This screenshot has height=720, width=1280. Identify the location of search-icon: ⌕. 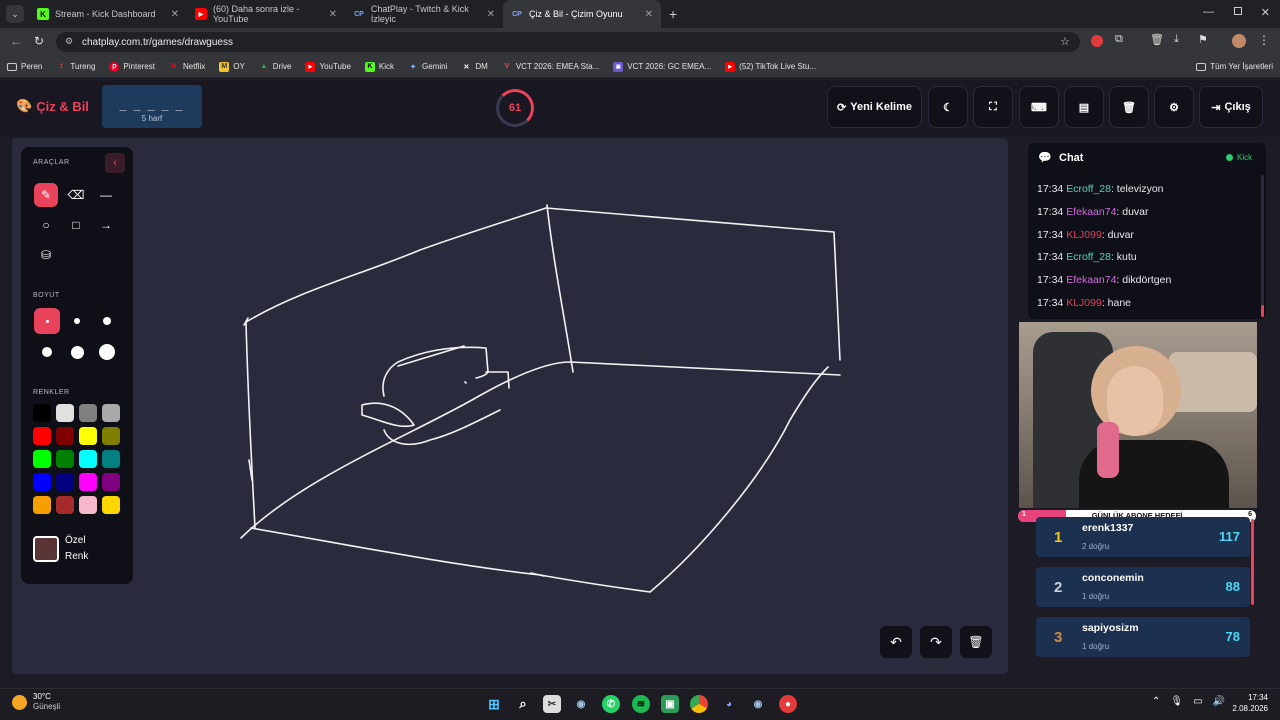
(523, 704).